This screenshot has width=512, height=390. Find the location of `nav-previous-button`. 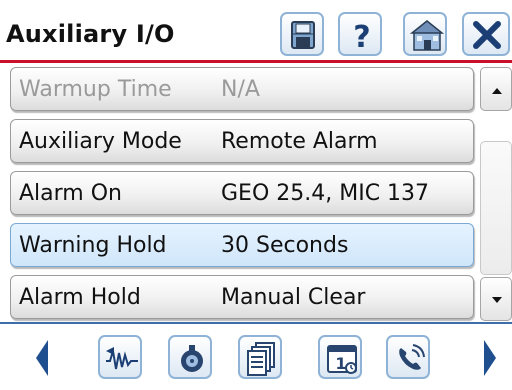

nav-previous-button is located at coordinates (42, 358).